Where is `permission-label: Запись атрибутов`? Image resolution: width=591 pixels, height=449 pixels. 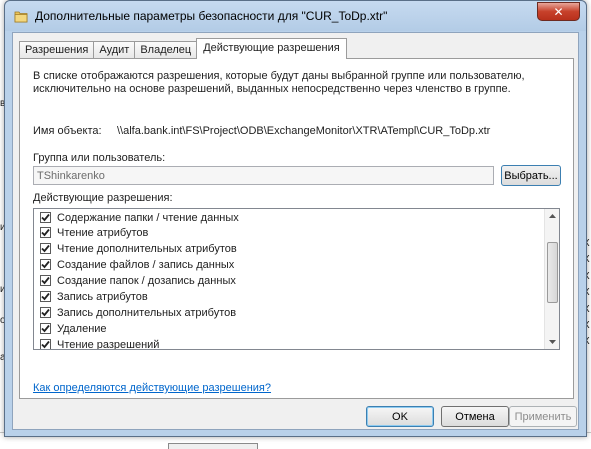
permission-label: Запись атрибутов is located at coordinates (102, 296).